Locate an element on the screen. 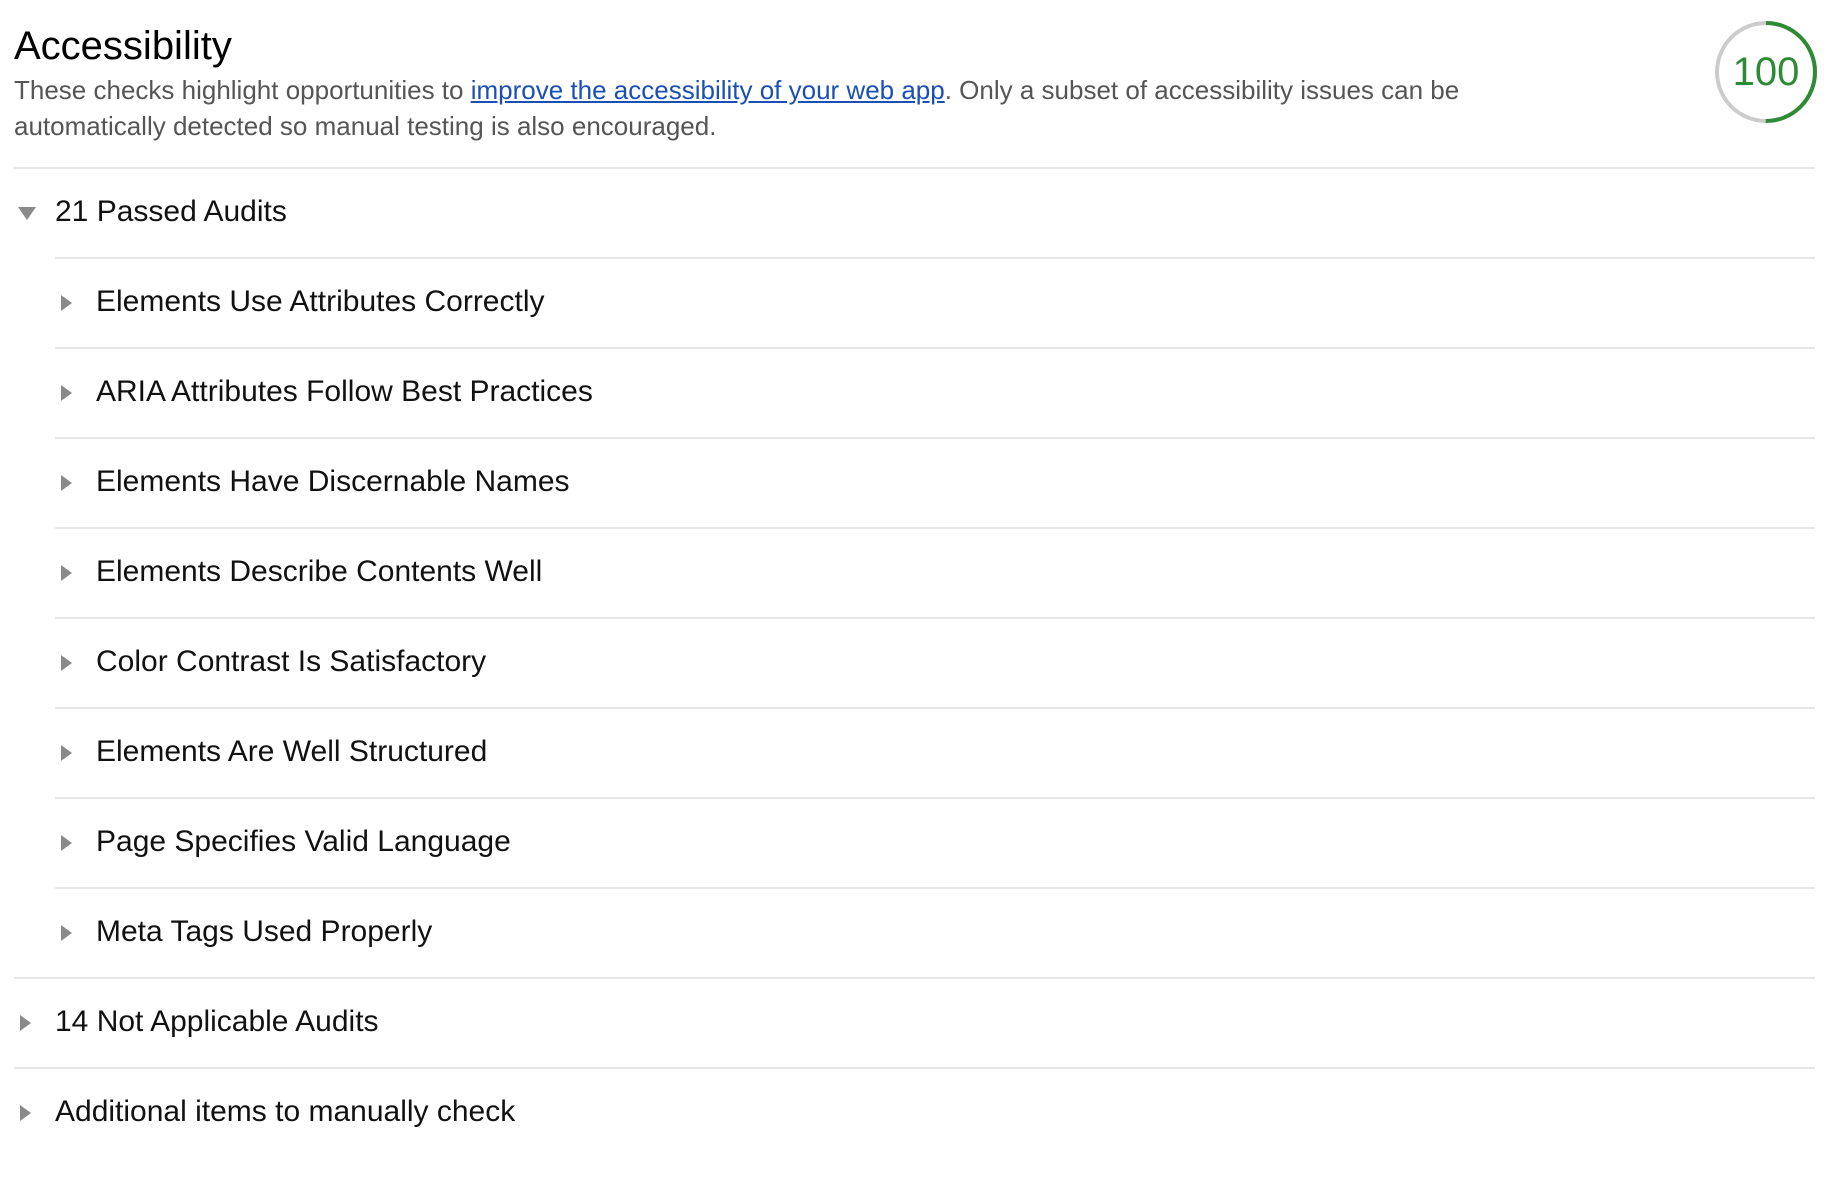  audit-subgroup-item: Elements Have Discernable Names is located at coordinates (935, 482).